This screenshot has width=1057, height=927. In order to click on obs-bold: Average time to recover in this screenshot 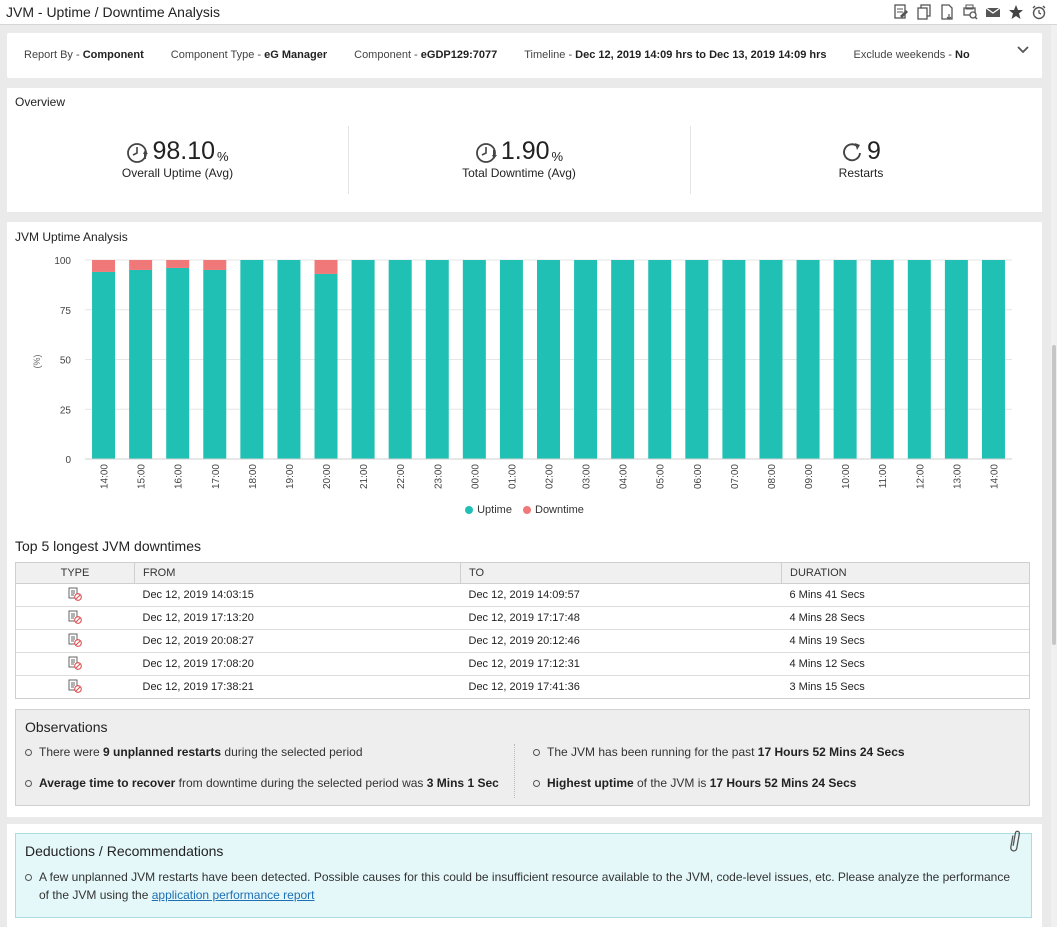, I will do `click(107, 783)`.